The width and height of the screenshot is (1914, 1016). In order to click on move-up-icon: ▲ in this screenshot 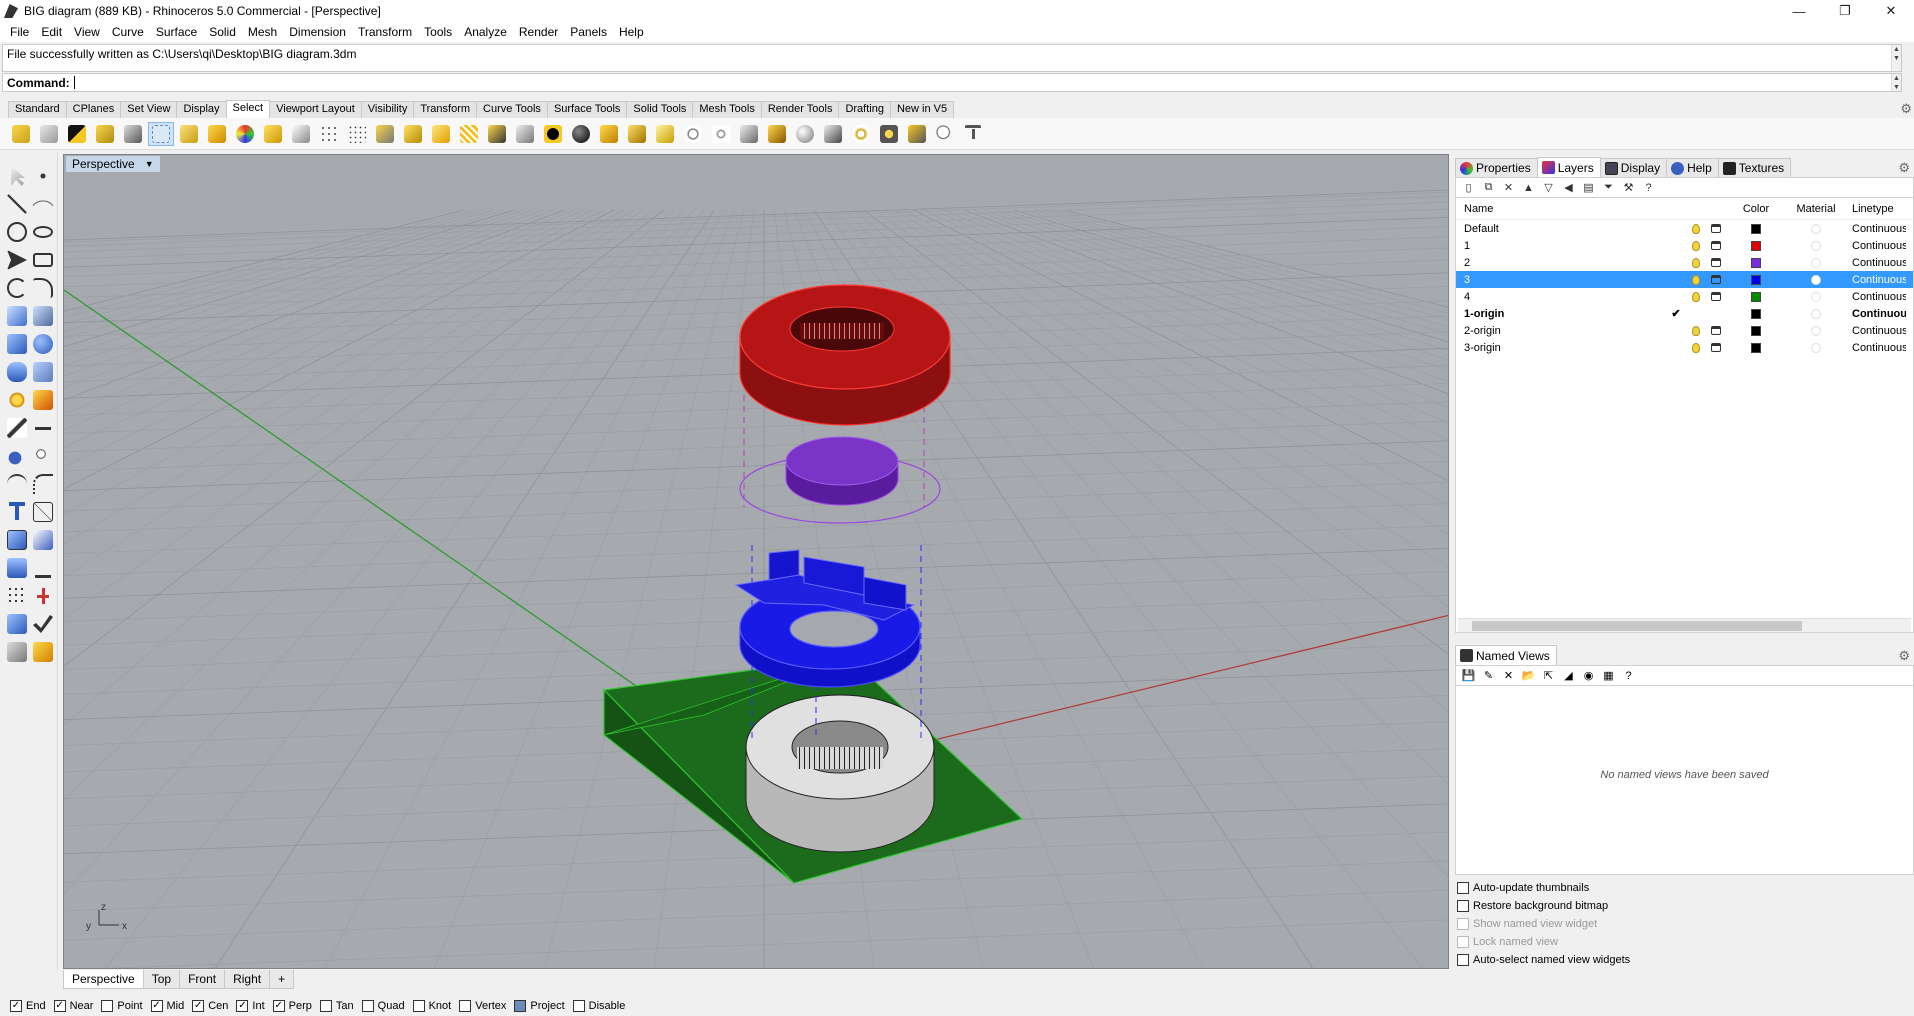, I will do `click(1528, 187)`.